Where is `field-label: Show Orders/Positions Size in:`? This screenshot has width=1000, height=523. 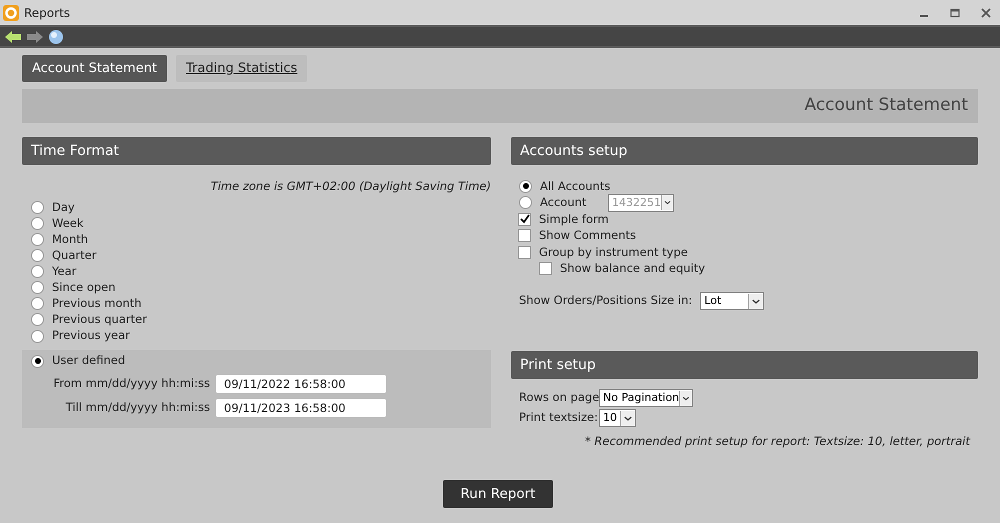
field-label: Show Orders/Positions Size in: is located at coordinates (605, 301).